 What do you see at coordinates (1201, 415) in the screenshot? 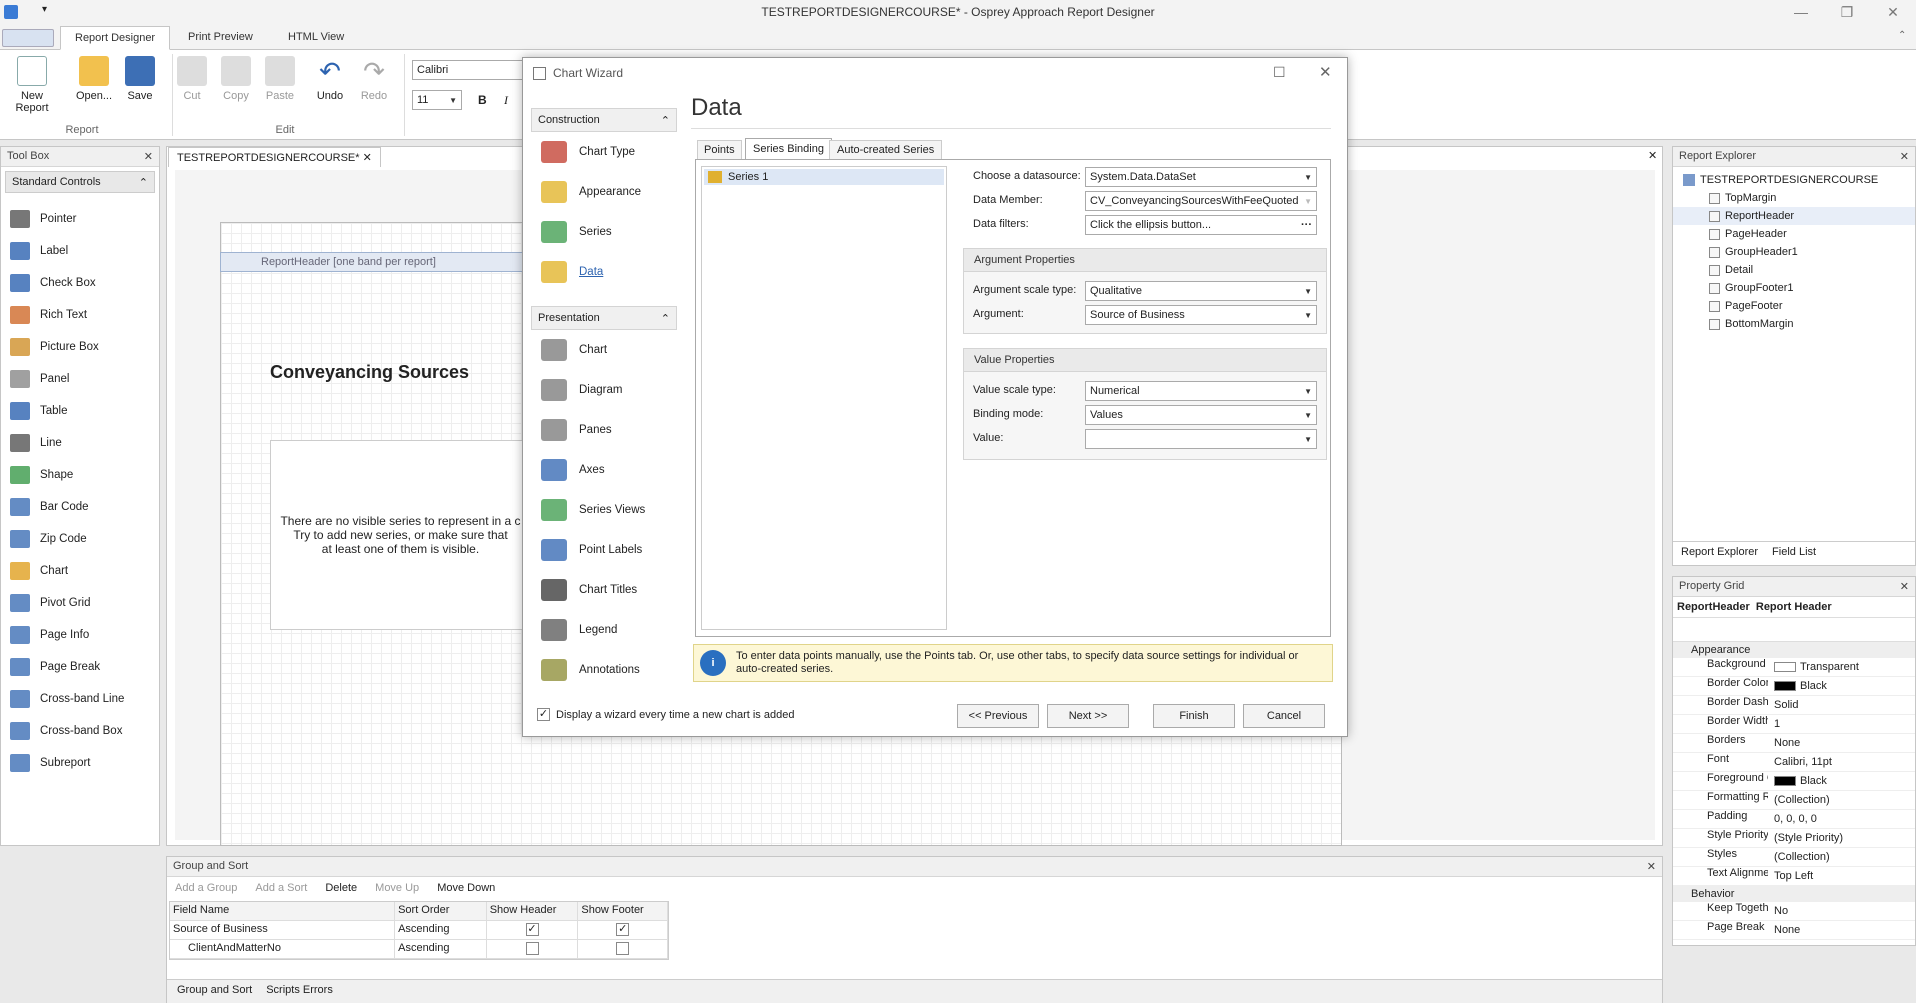
I see `binding-mode-combo: Values ▼` at bounding box center [1201, 415].